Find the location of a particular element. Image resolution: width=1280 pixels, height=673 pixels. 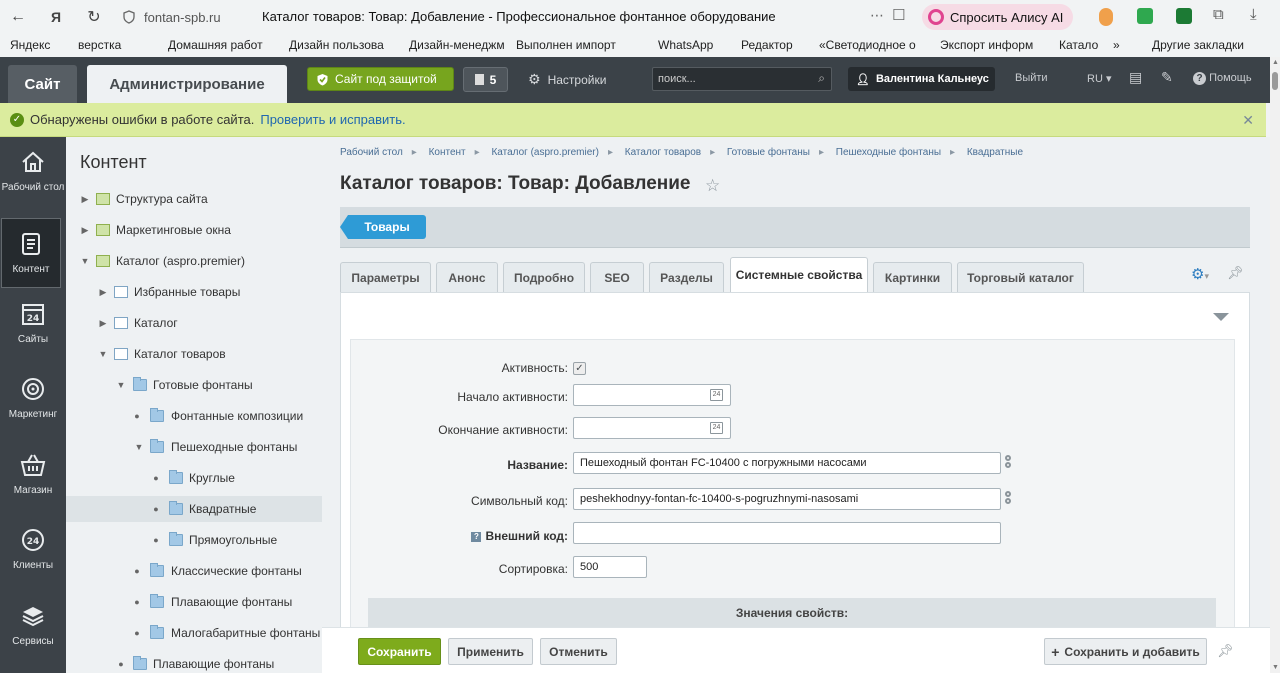

bookmark-export: Экспорт информ is located at coordinates (986, 45).